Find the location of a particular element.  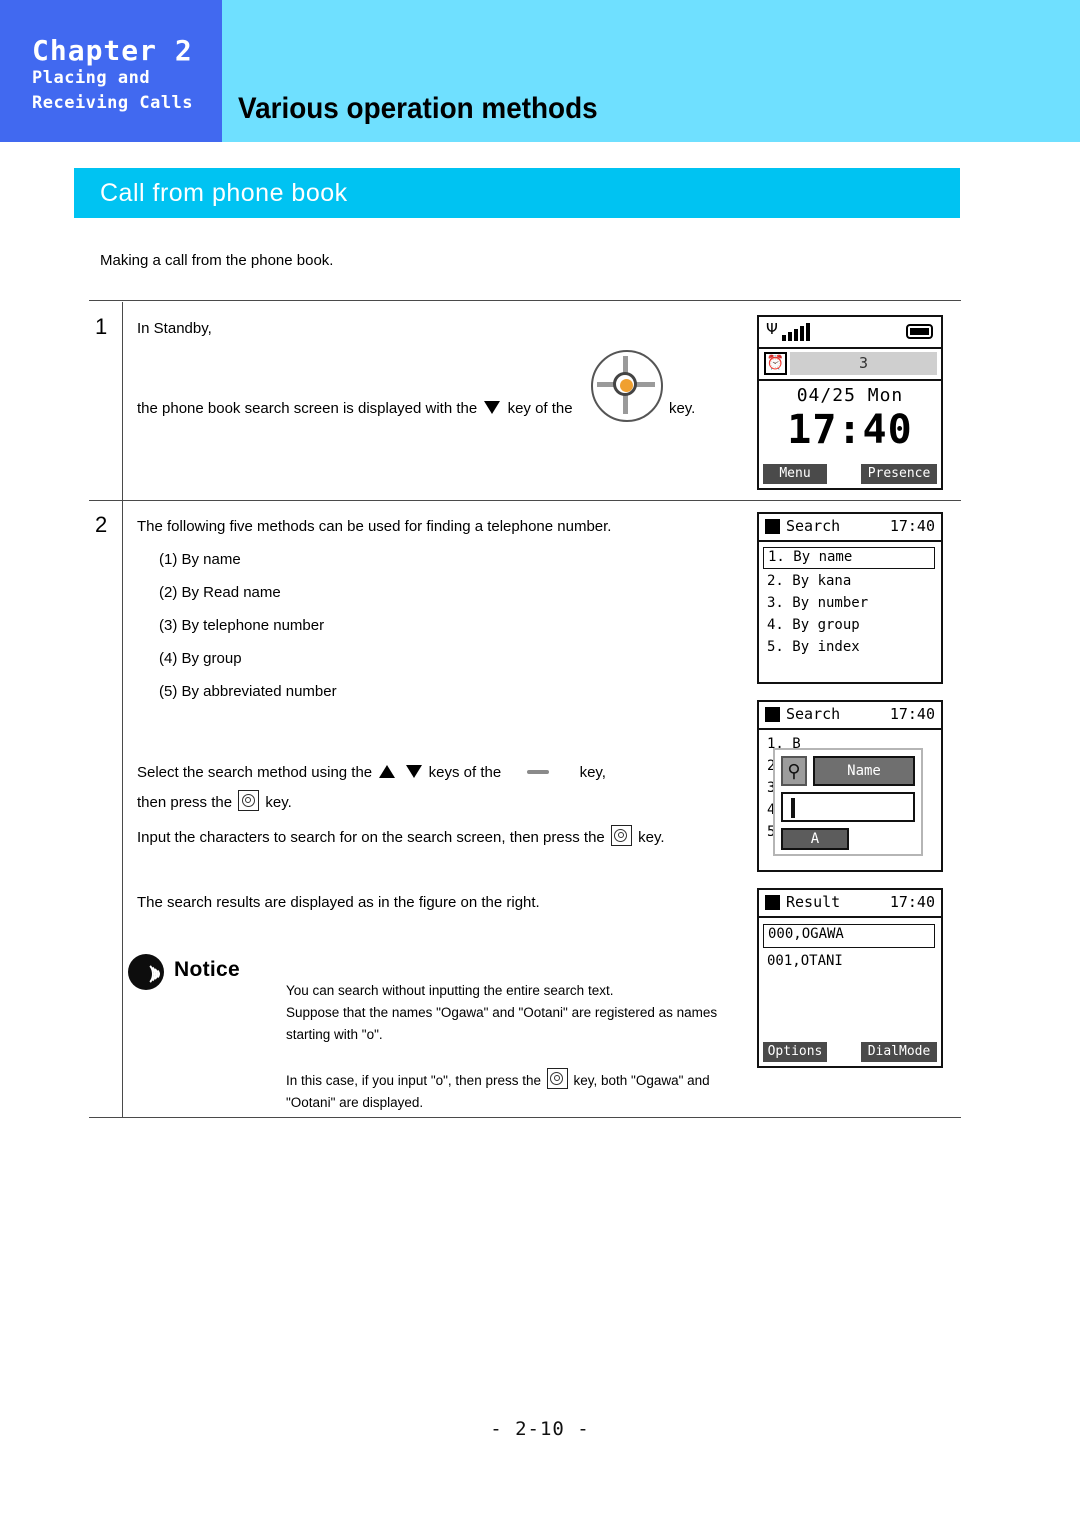

search-input-header: Search 17:40 is located at coordinates (850, 716).